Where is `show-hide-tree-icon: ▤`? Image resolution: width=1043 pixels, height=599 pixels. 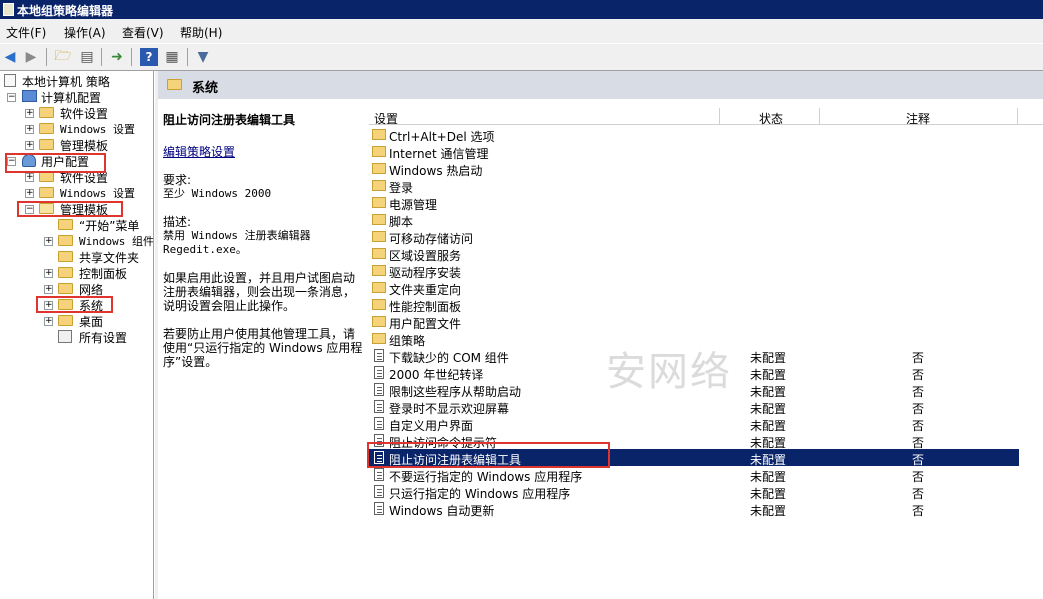
show-hide-tree-icon: ▤ is located at coordinates (87, 57).